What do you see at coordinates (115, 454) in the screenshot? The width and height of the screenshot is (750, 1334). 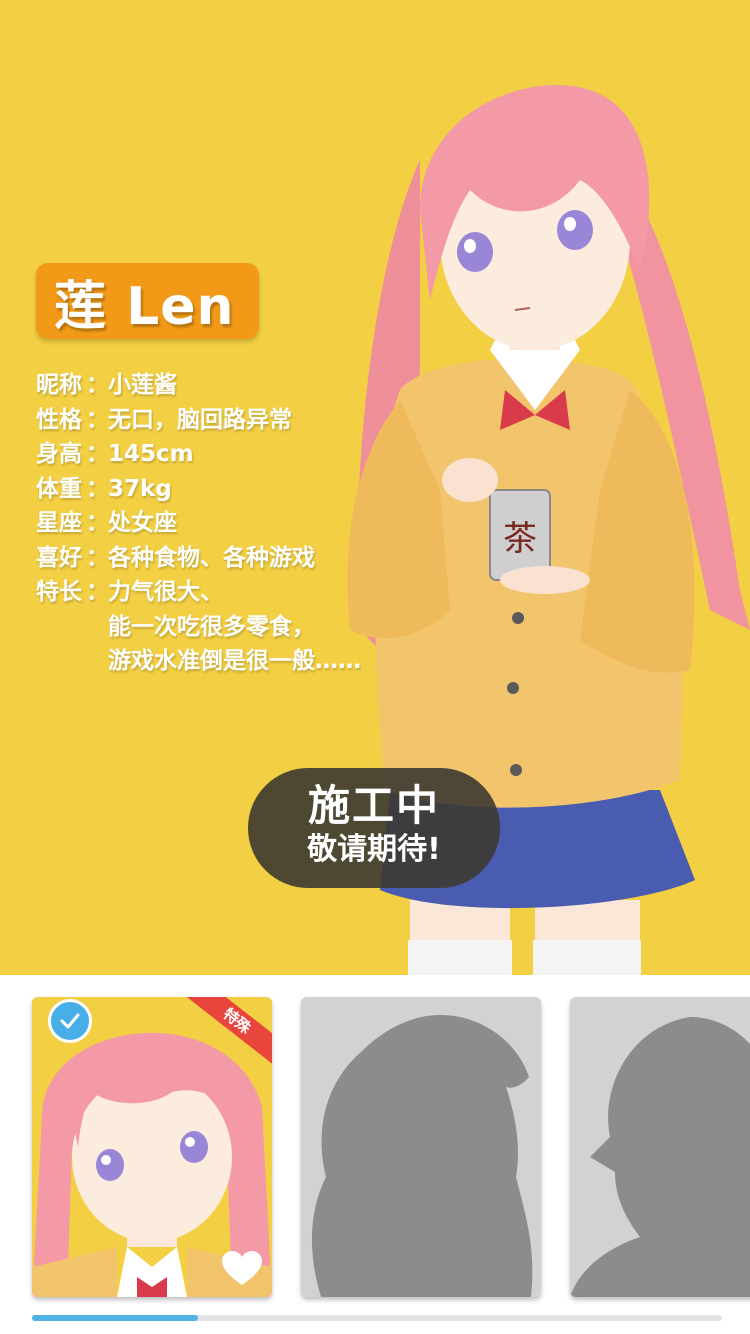 I see `profile-row-height: 身高： 145cm` at bounding box center [115, 454].